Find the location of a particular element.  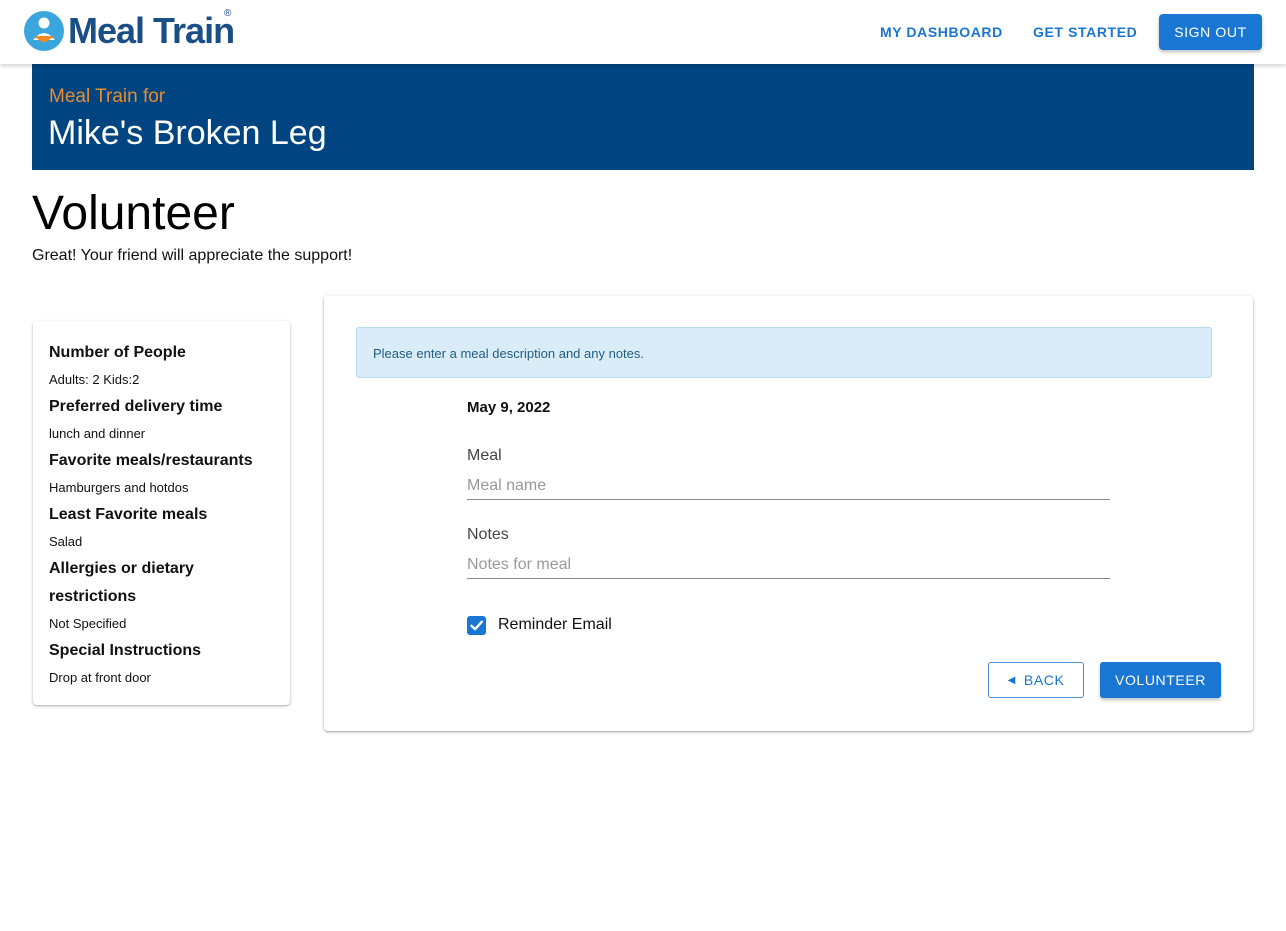

check-icon is located at coordinates (476, 625).